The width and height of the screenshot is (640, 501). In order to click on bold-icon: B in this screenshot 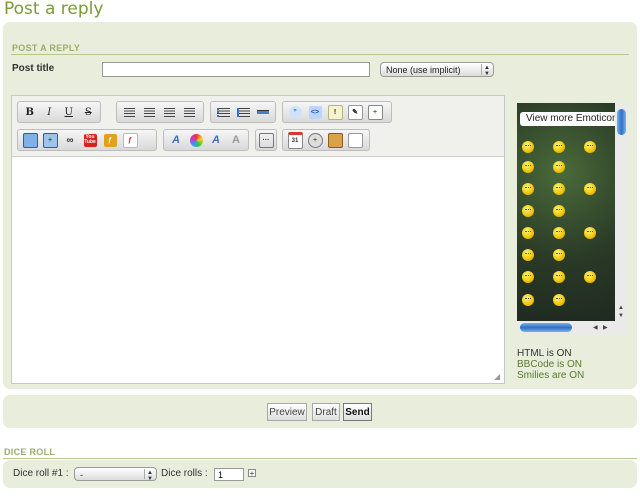, I will do `click(30, 112)`.